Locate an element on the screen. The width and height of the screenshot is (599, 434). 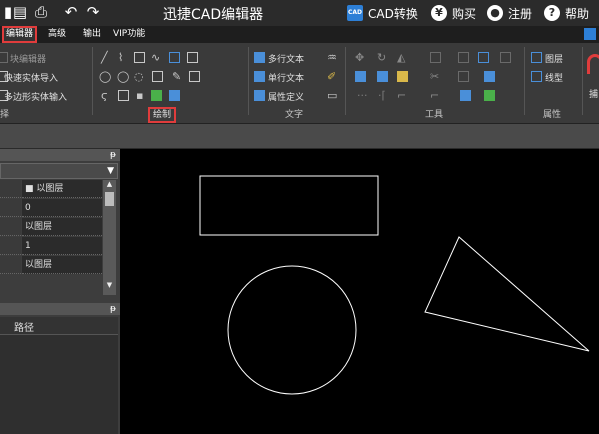
tab-editor: 编辑器 is located at coordinates (20, 34).